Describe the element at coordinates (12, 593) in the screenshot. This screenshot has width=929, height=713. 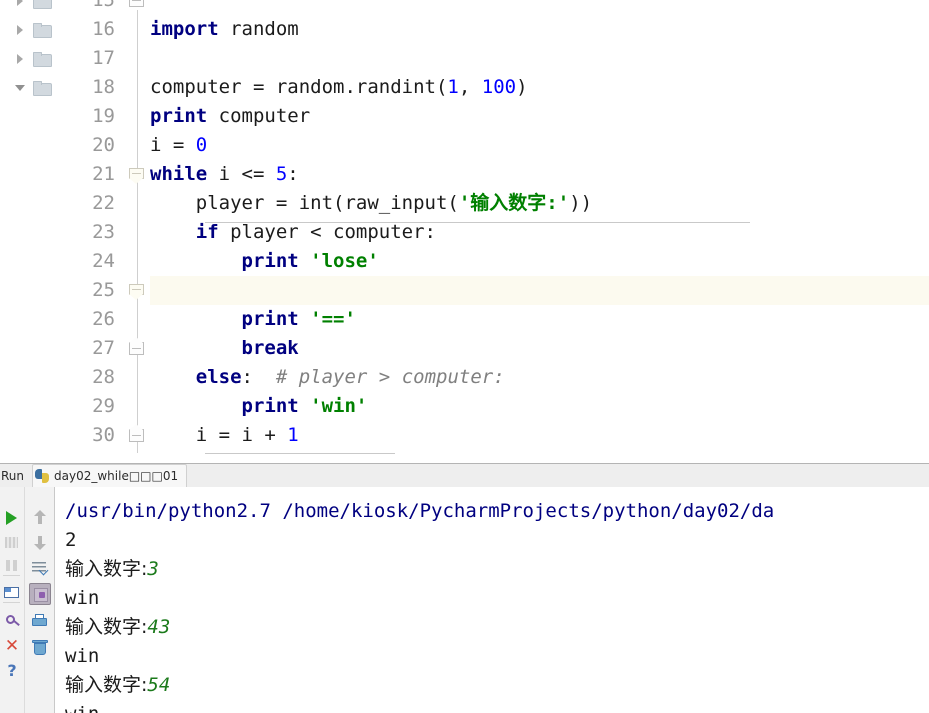
I see `console-button` at that location.